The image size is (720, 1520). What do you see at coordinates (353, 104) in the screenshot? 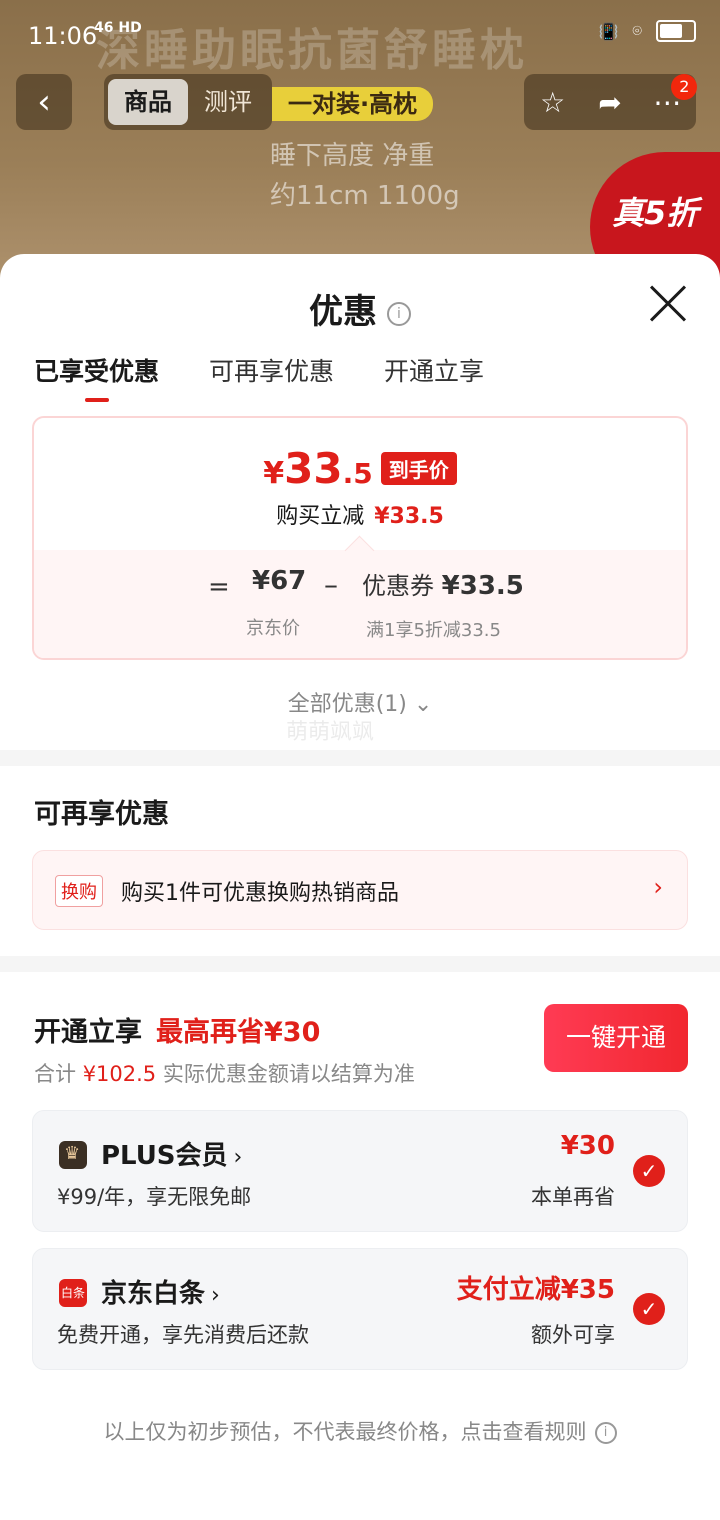
I see `product-tag: 一对装·高枕` at bounding box center [353, 104].